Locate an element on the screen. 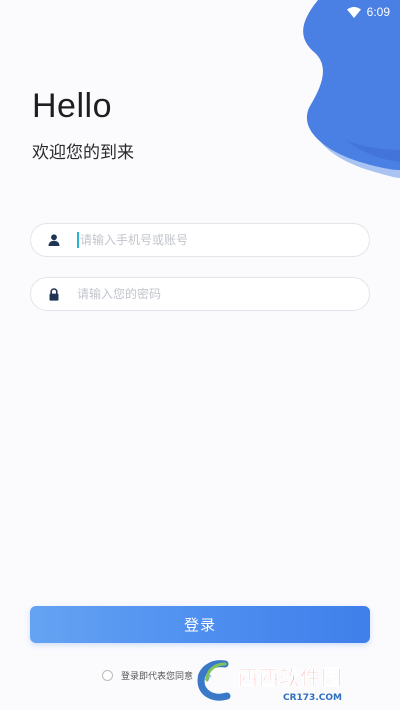  phone-field is located at coordinates (200, 240).